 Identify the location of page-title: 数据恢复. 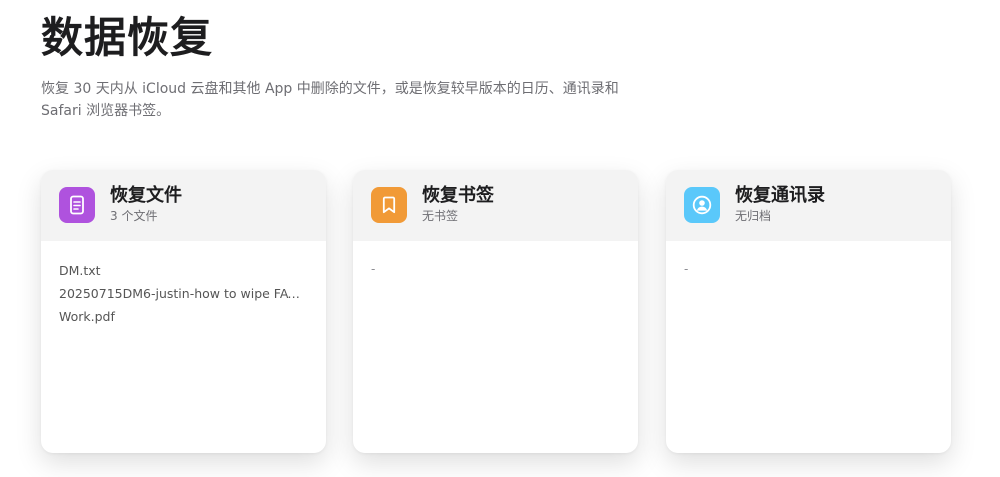
(127, 37).